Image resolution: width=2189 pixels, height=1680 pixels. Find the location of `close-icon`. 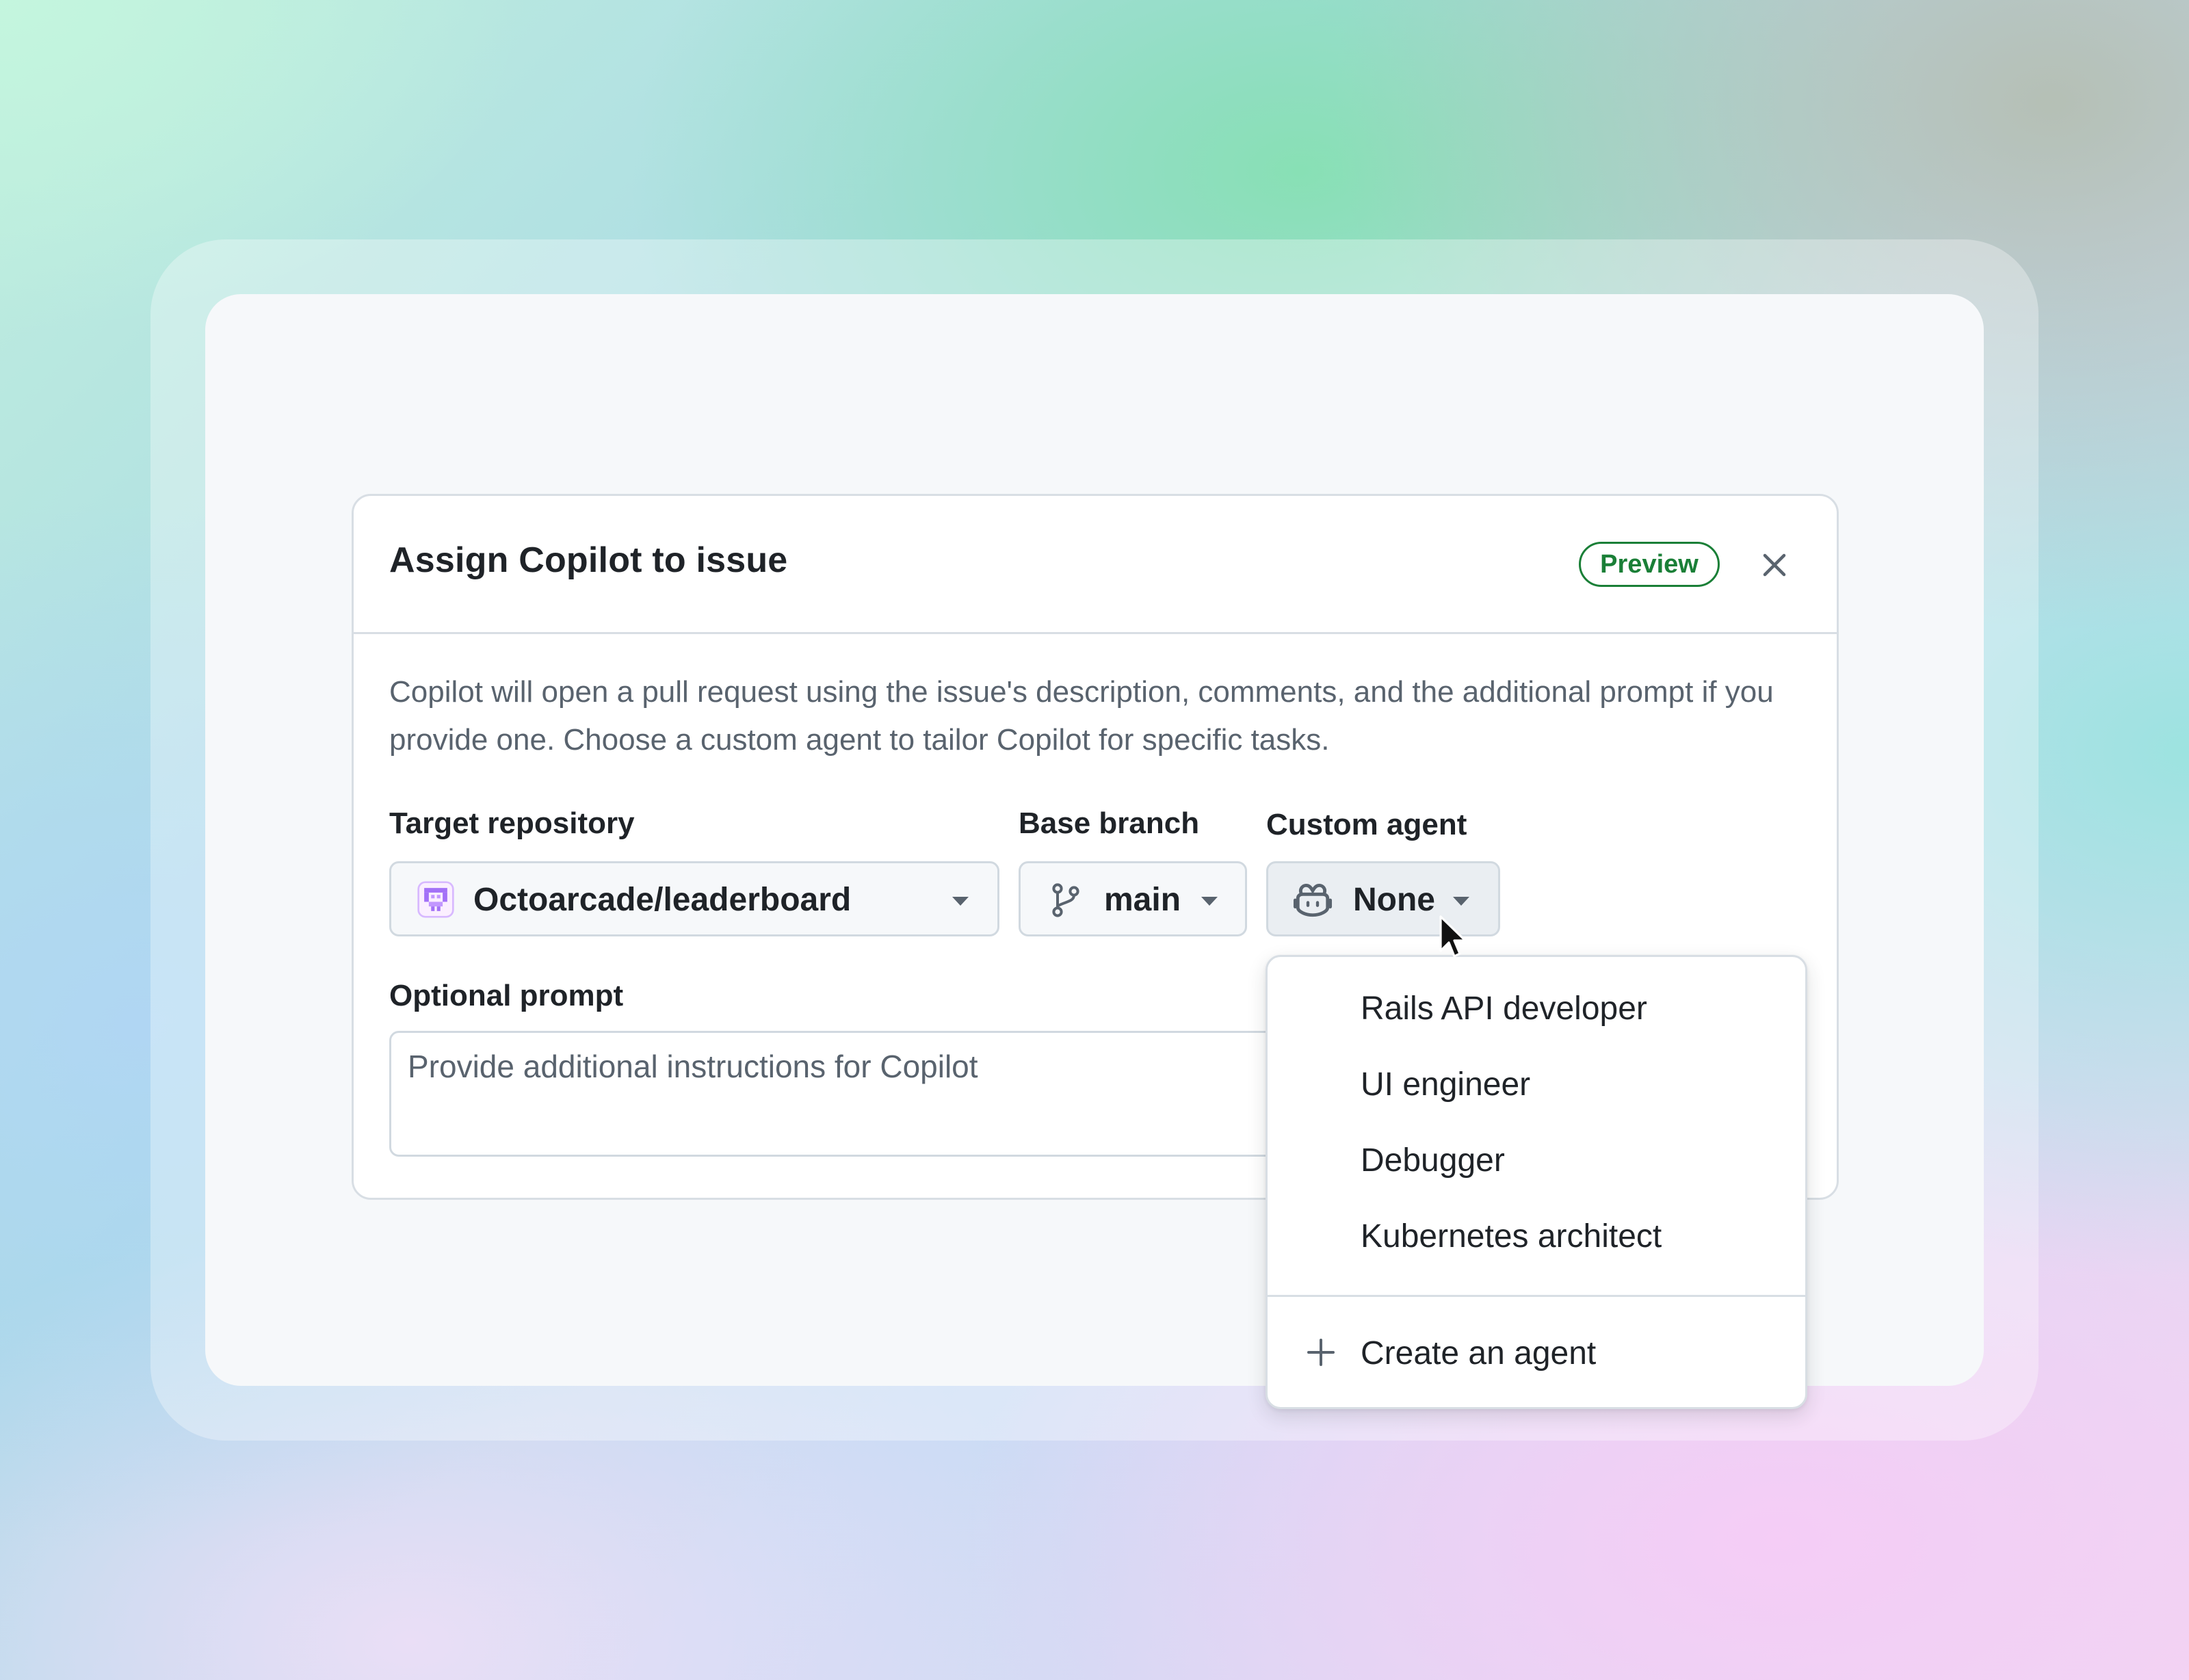

close-icon is located at coordinates (1774, 565).